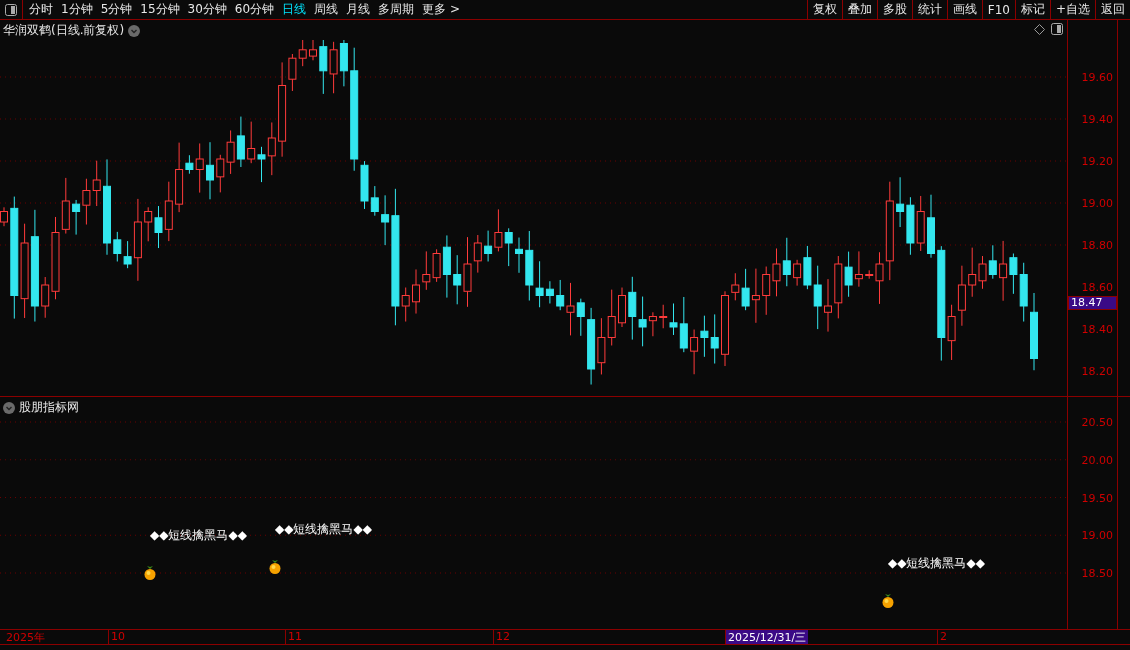 The image size is (1130, 650). Describe the element at coordinates (49, 407) in the screenshot. I see `indicator-title: 股朋指标网` at that location.